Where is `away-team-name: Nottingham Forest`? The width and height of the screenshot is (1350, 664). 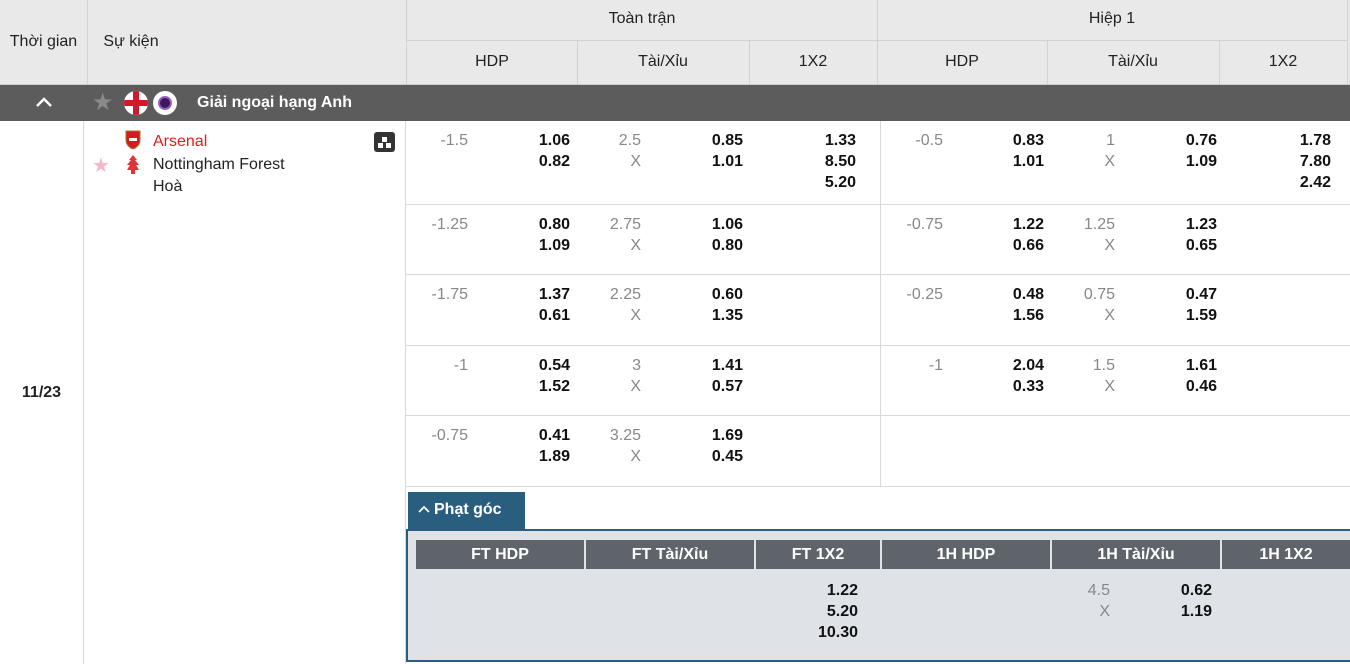
away-team-name: Nottingham Forest is located at coordinates (219, 165).